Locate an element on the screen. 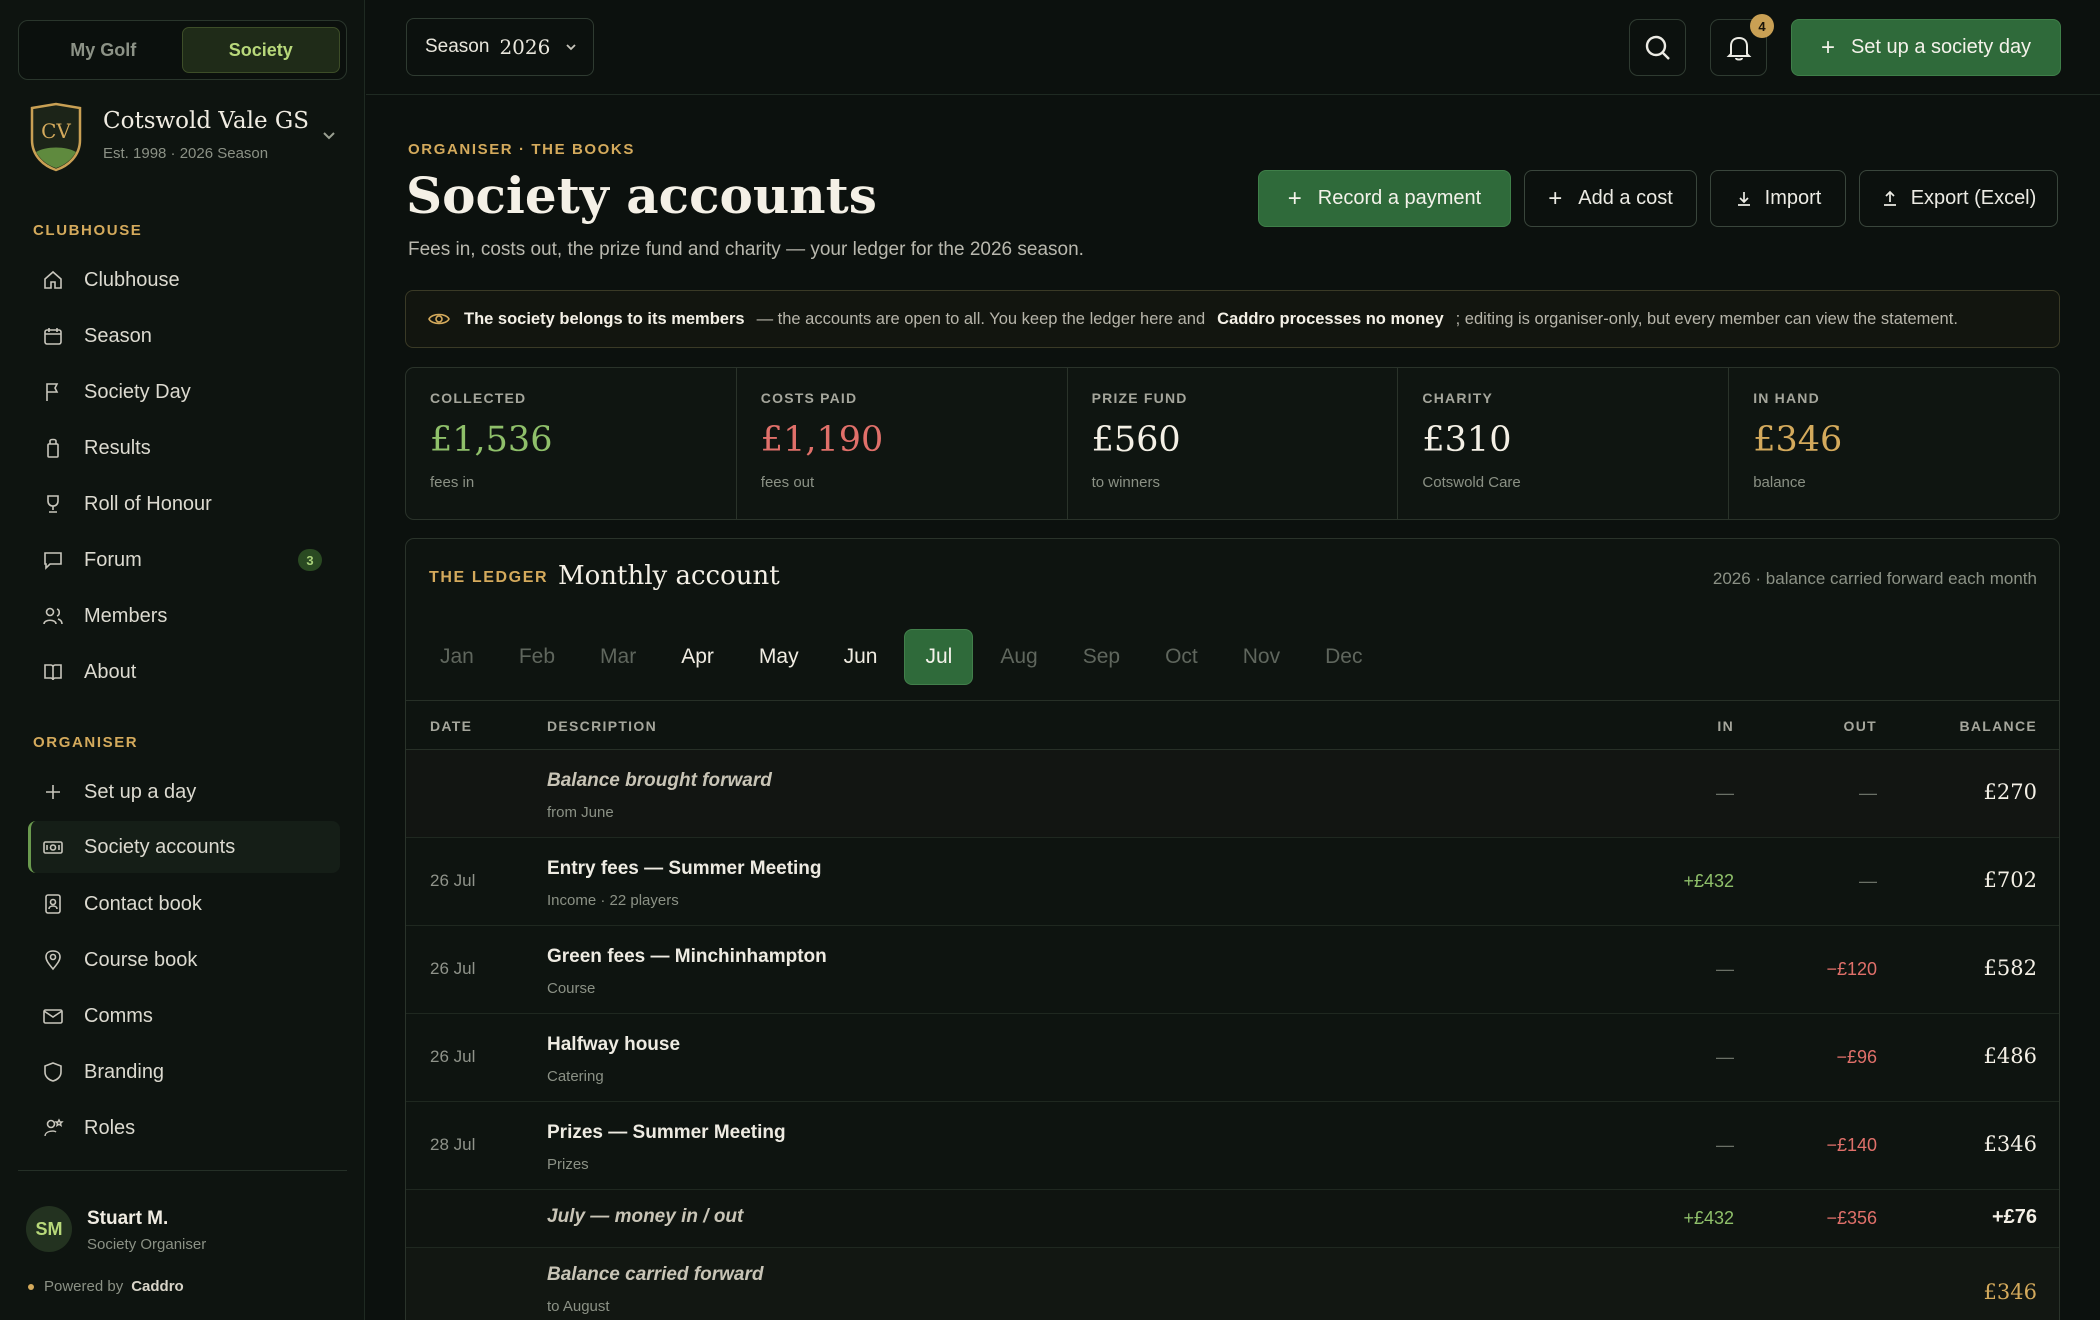 The width and height of the screenshot is (2100, 1320). season-select: Season 2026 is located at coordinates (500, 47).